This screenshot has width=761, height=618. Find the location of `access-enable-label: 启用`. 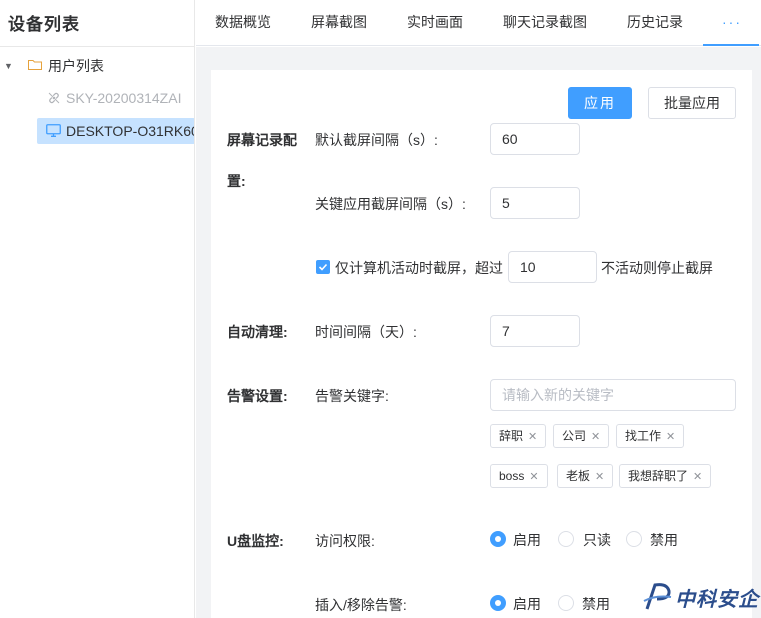

access-enable-label: 启用 is located at coordinates (527, 540).